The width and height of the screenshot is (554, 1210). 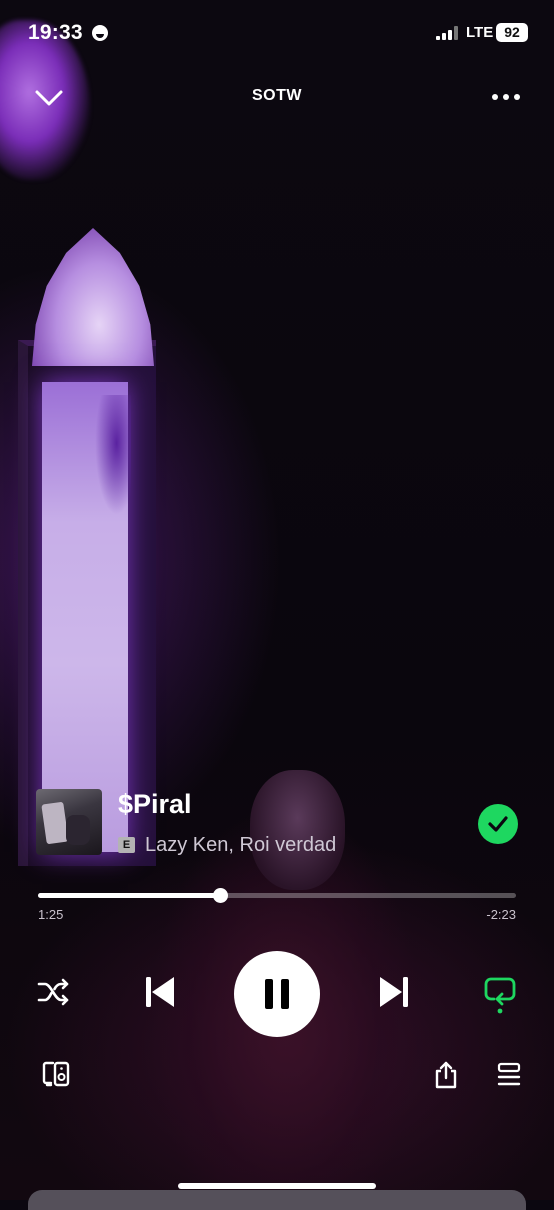 What do you see at coordinates (281, 823) in the screenshot?
I see `track-info: $Piral E Lazy Ken, Roi verdad` at bounding box center [281, 823].